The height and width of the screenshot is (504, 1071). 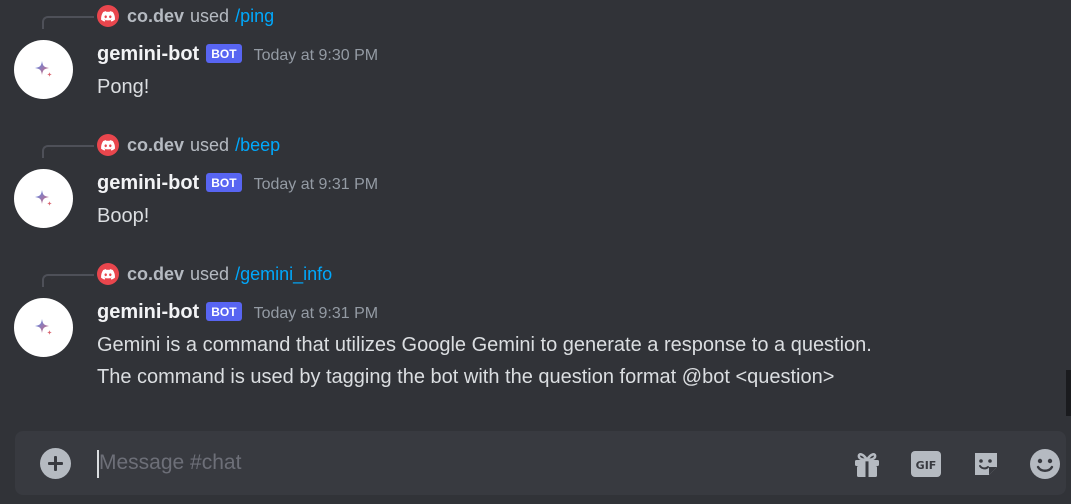 I want to click on message-header: gemini-bot BOT Today at 9:30 PM, so click(x=237, y=54).